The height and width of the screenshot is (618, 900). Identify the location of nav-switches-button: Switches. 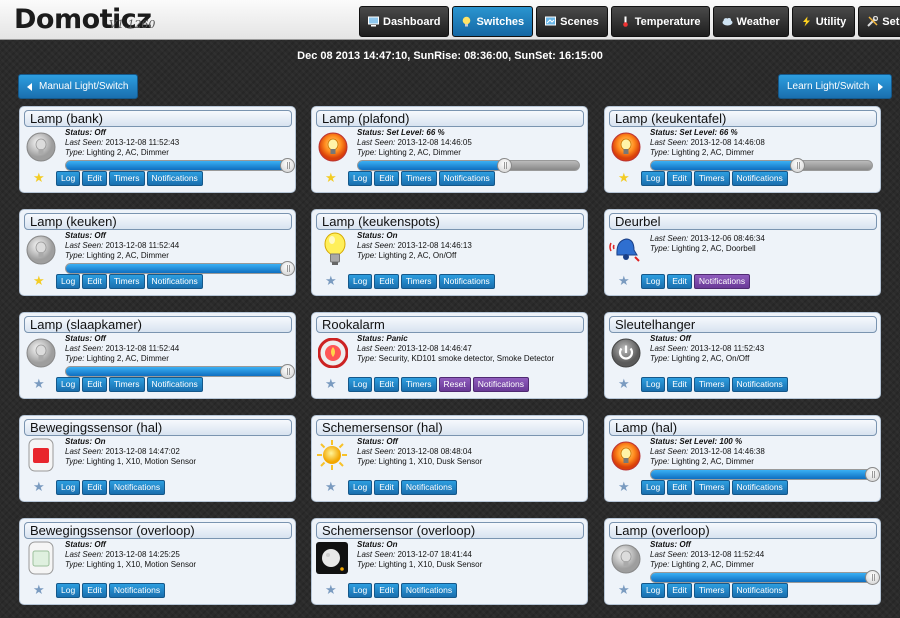
(493, 21).